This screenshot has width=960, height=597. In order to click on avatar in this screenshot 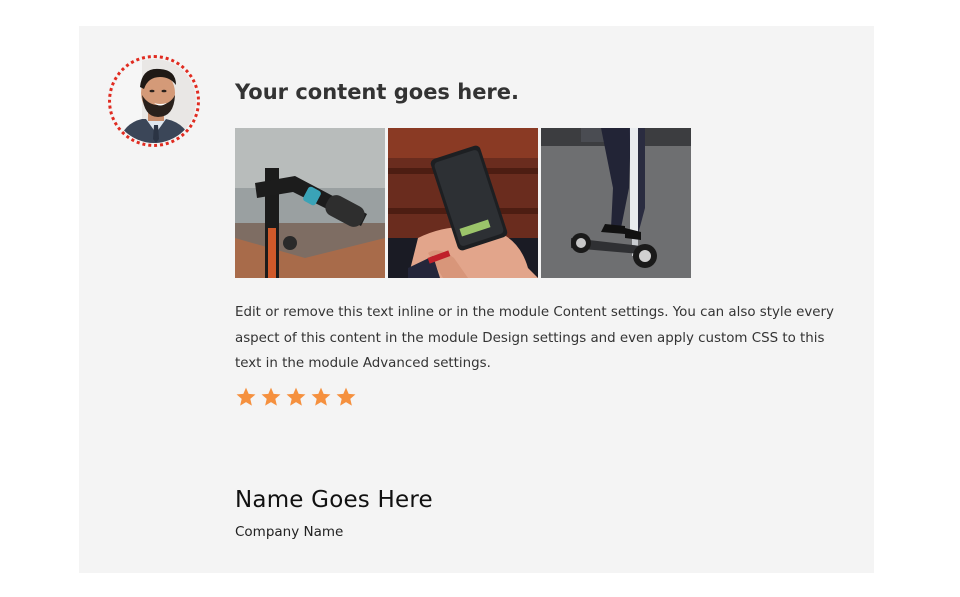, I will do `click(154, 101)`.